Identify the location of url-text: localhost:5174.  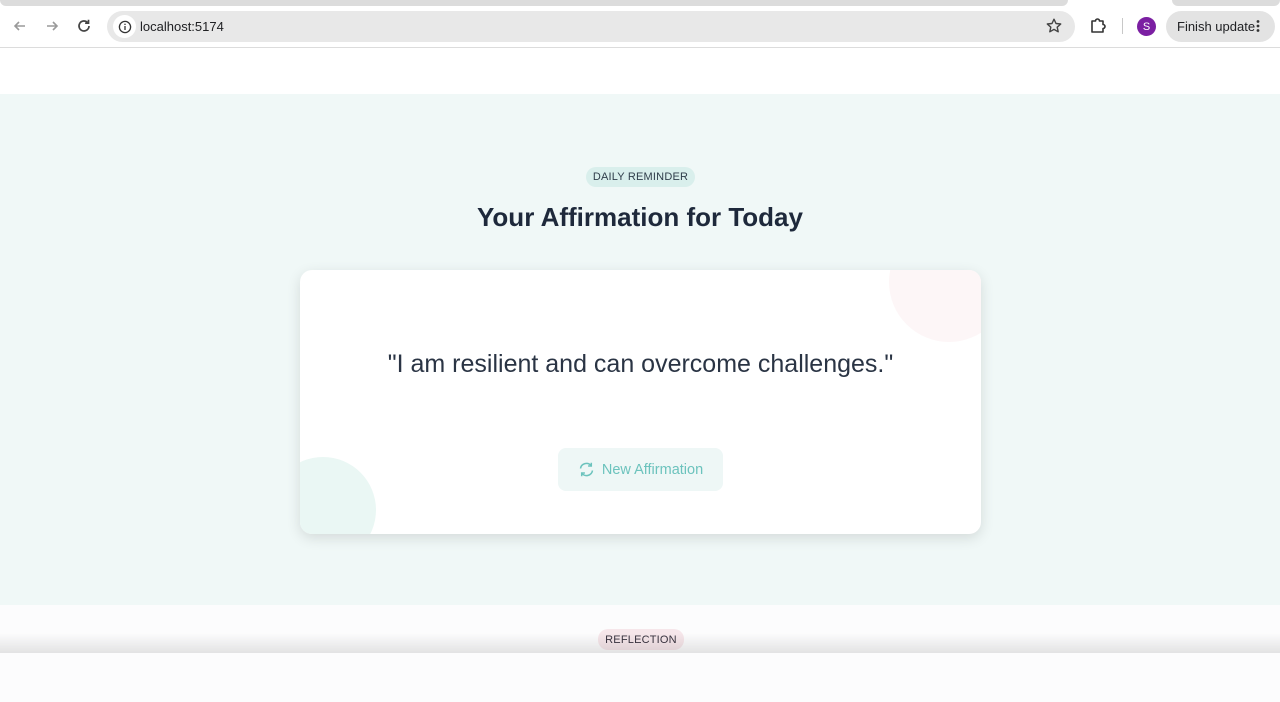
(182, 26).